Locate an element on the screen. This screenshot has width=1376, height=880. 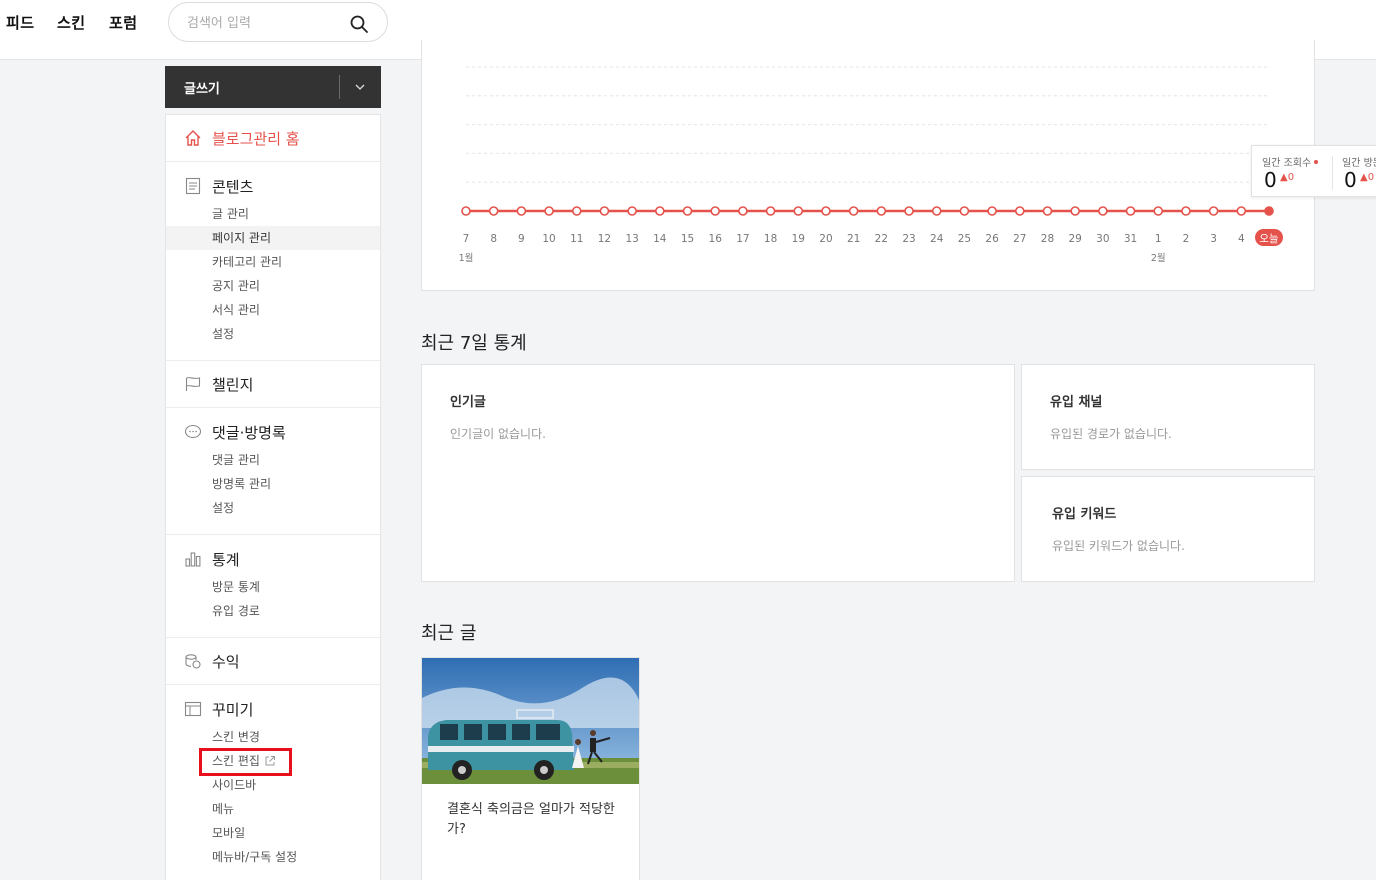
x-tick-label: 20 is located at coordinates (825, 239).